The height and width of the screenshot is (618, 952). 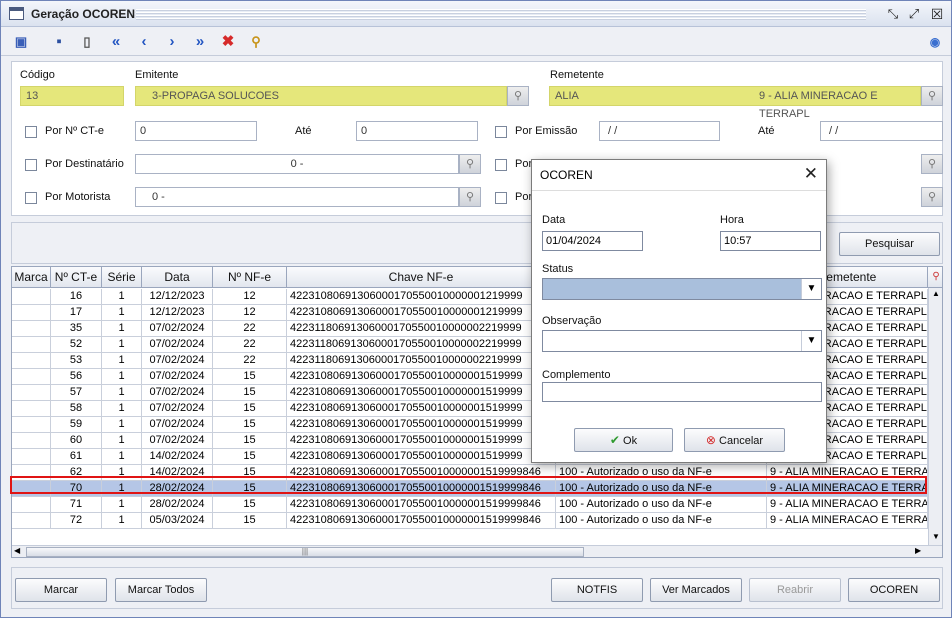 I want to click on por-destinatario-checkbox, so click(x=31, y=165).